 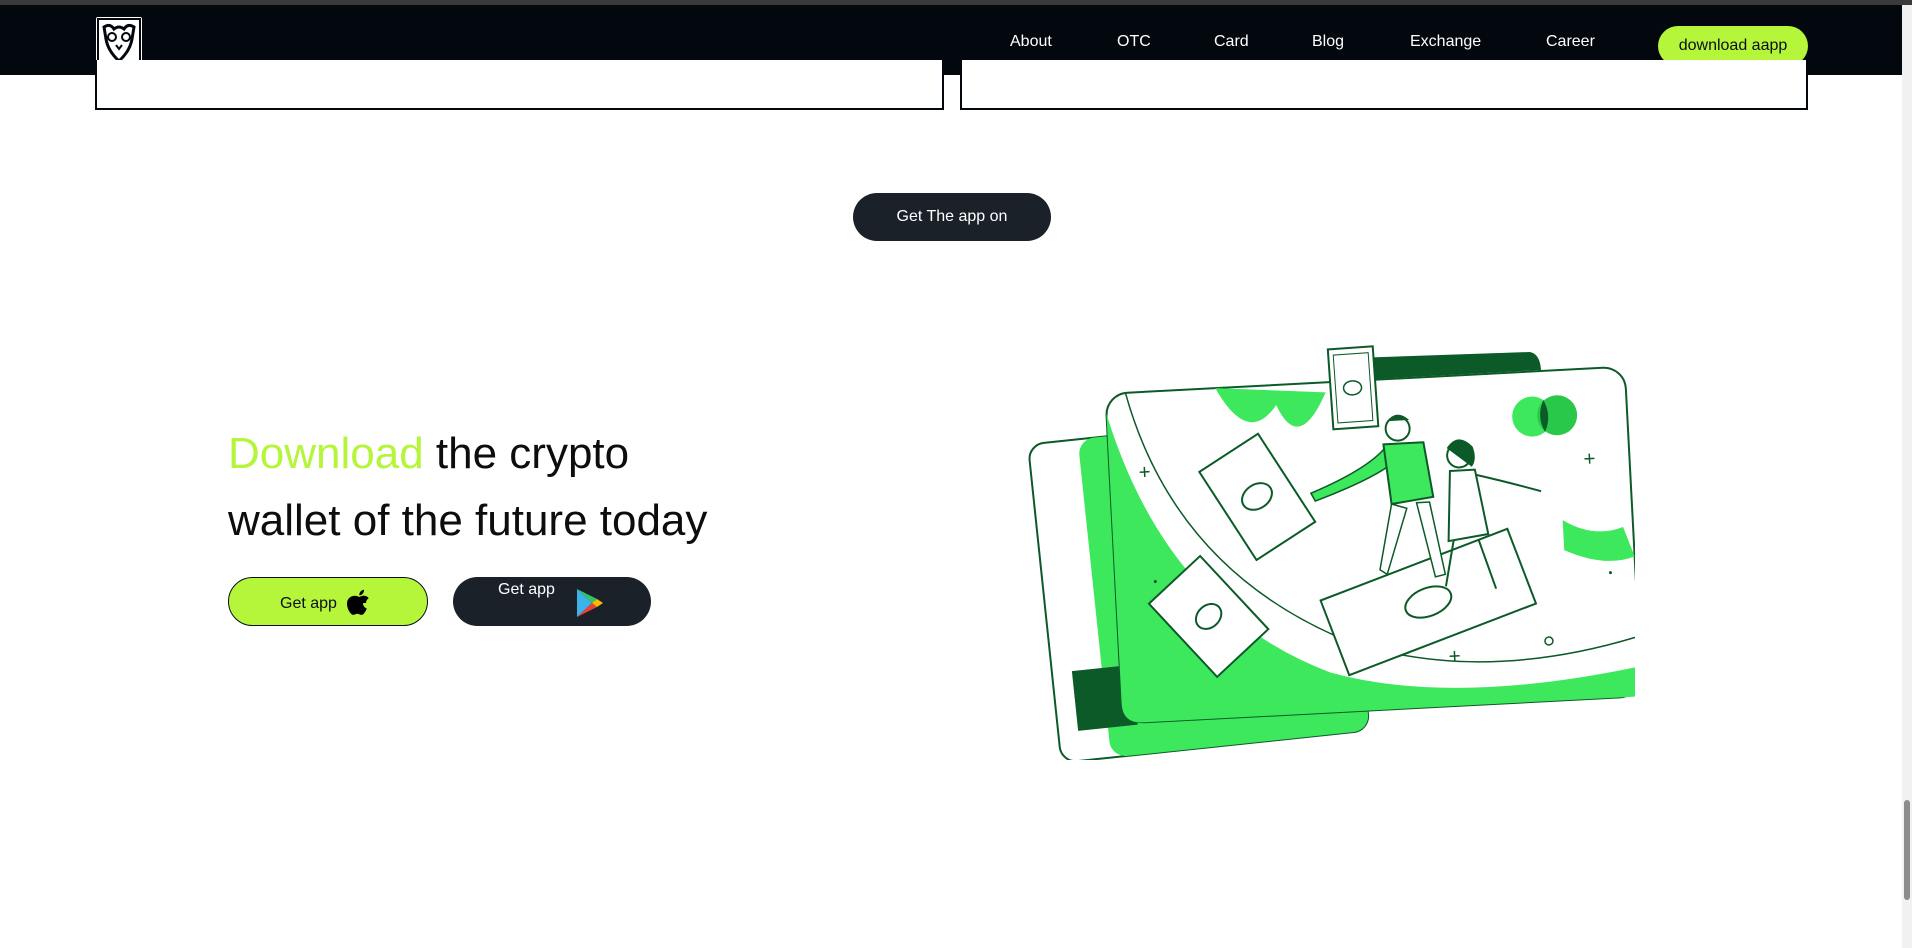 What do you see at coordinates (468, 520) in the screenshot?
I see `headline-line2: wallet of the future today` at bounding box center [468, 520].